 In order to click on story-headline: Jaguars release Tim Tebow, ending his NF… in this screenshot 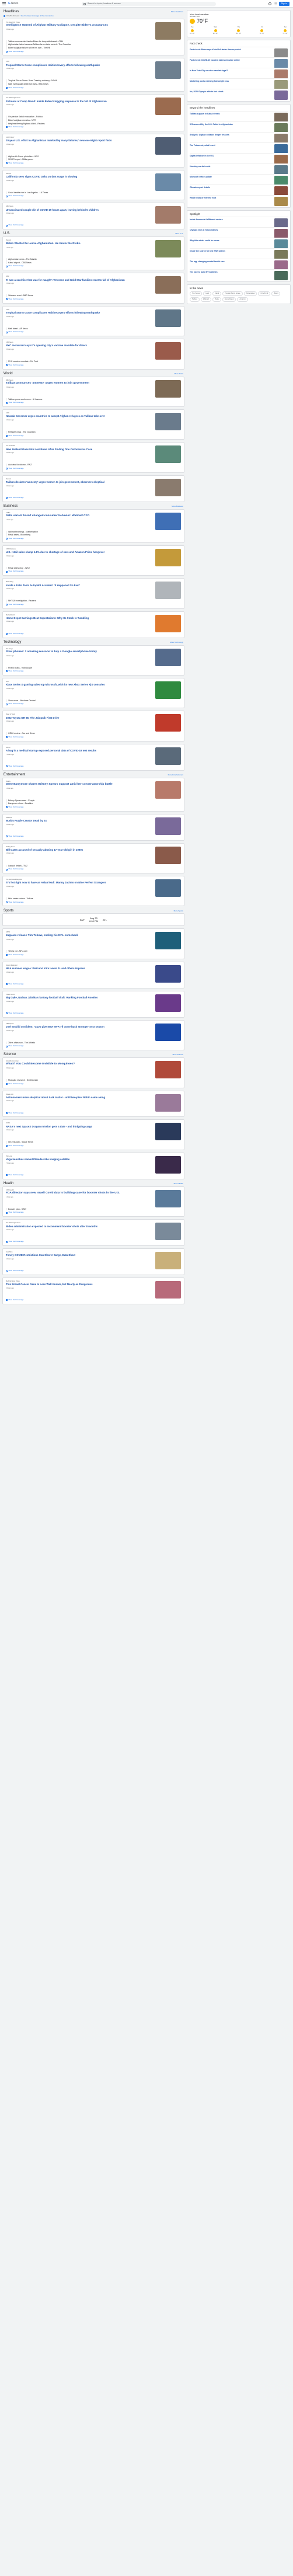, I will do `click(80, 936)`.